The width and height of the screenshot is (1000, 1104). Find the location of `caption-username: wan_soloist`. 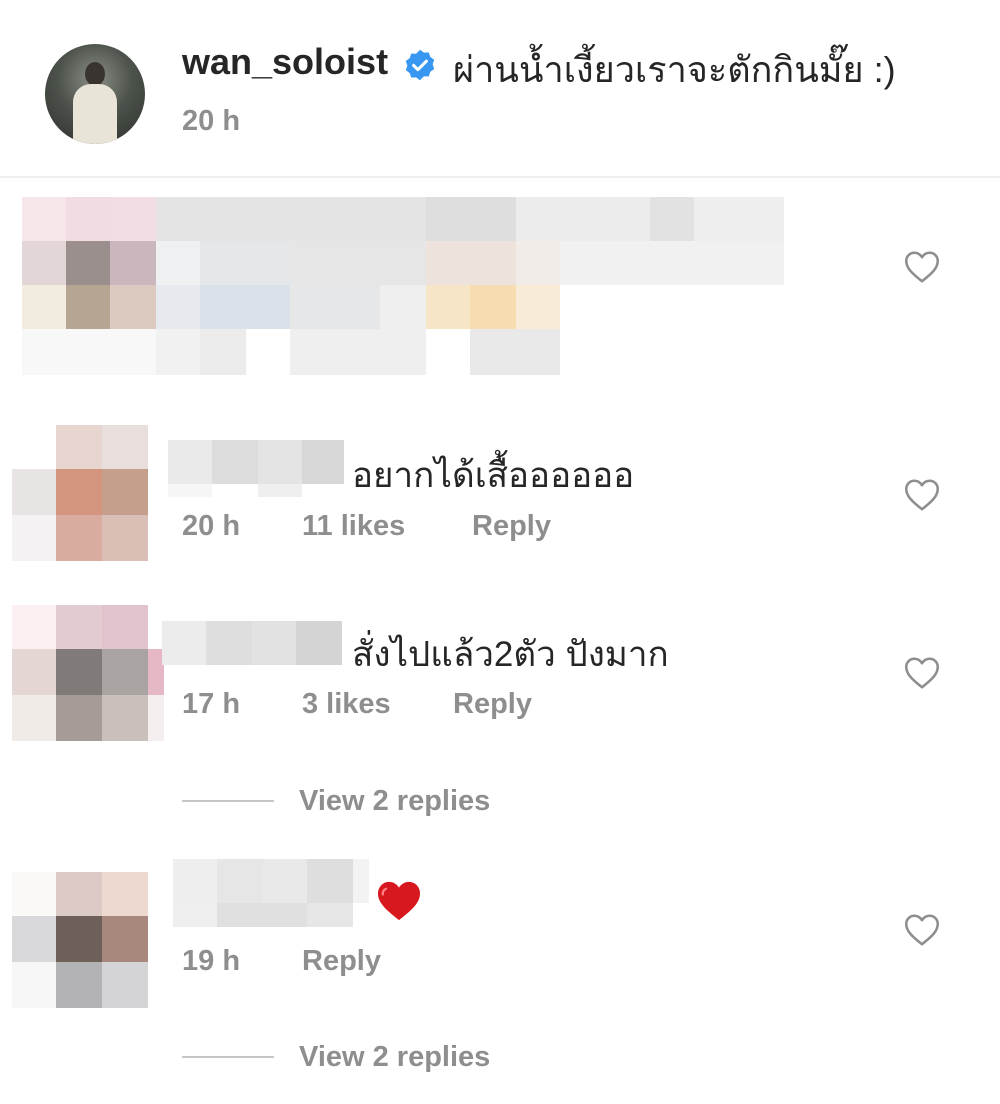

caption-username: wan_soloist is located at coordinates (285, 62).